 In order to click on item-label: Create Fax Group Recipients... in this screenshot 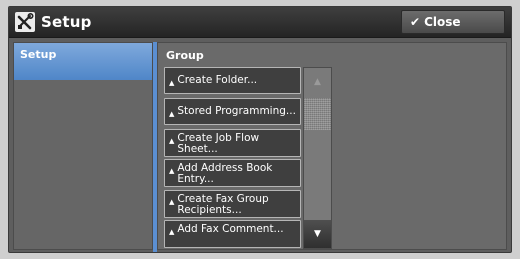, I will do `click(223, 204)`.